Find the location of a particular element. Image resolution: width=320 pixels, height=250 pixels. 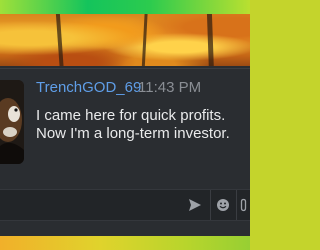

message-composer is located at coordinates (125, 205).